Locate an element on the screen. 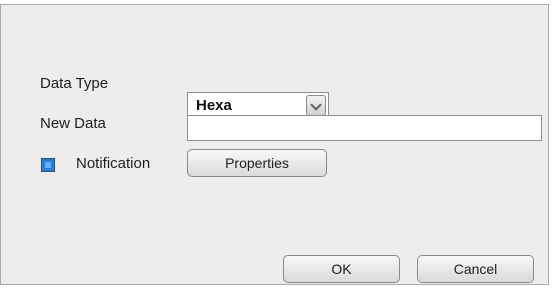  dropdown-button is located at coordinates (316, 105).